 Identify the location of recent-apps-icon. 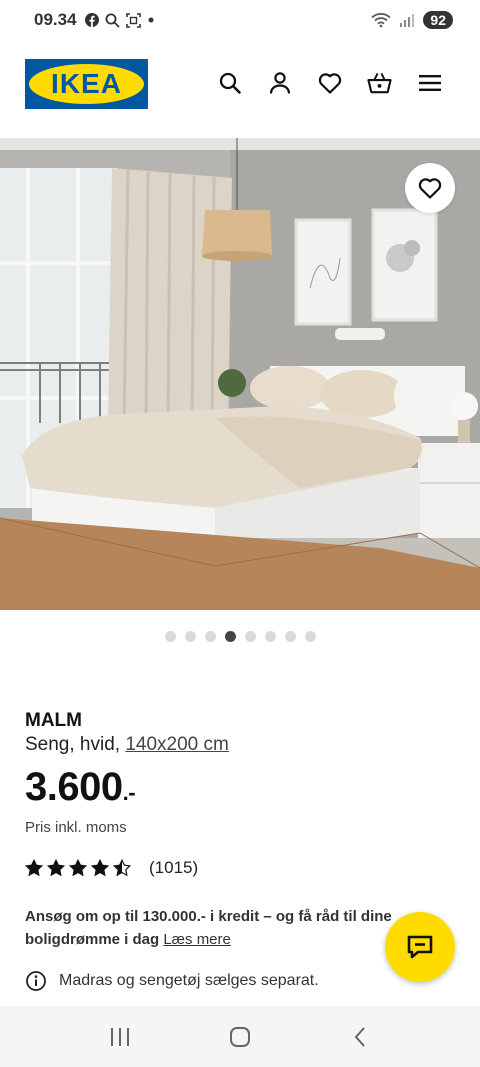
(120, 1036).